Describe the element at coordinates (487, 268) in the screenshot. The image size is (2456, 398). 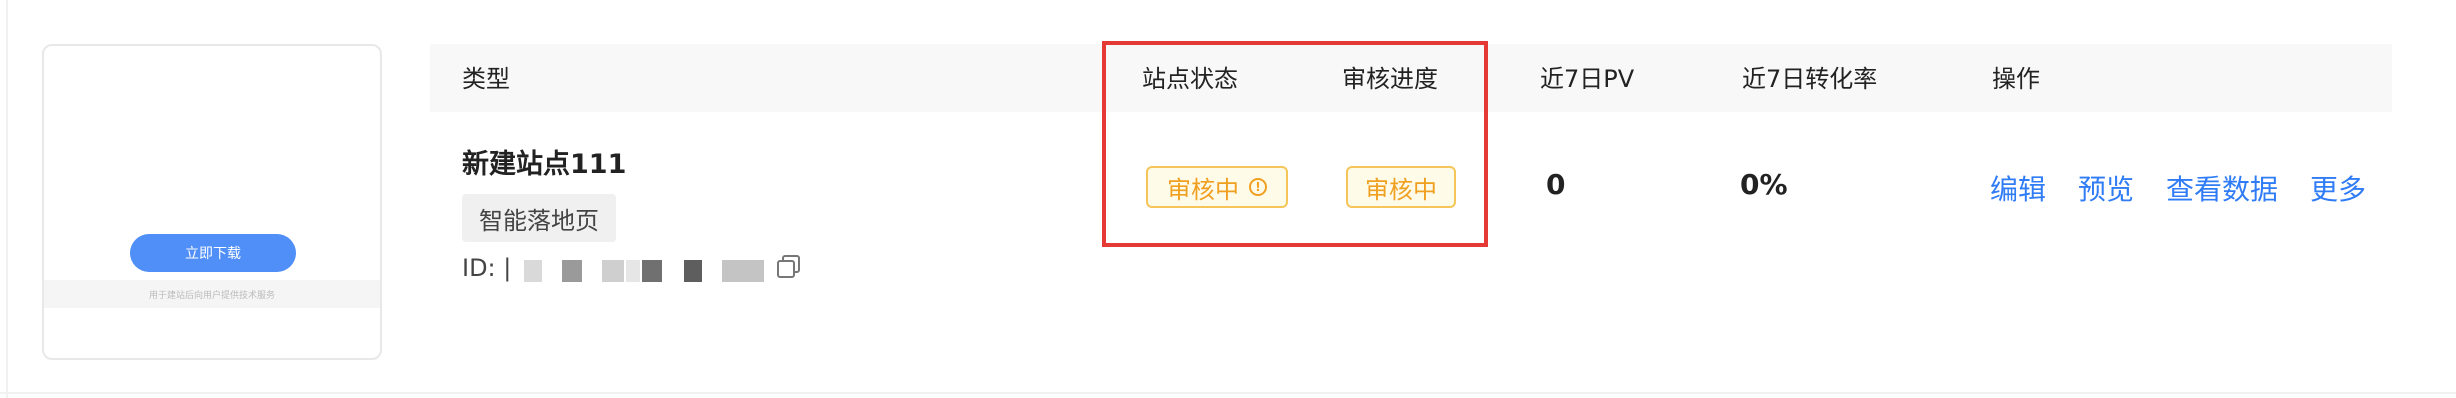
I see `site-id-label: ID: |` at that location.